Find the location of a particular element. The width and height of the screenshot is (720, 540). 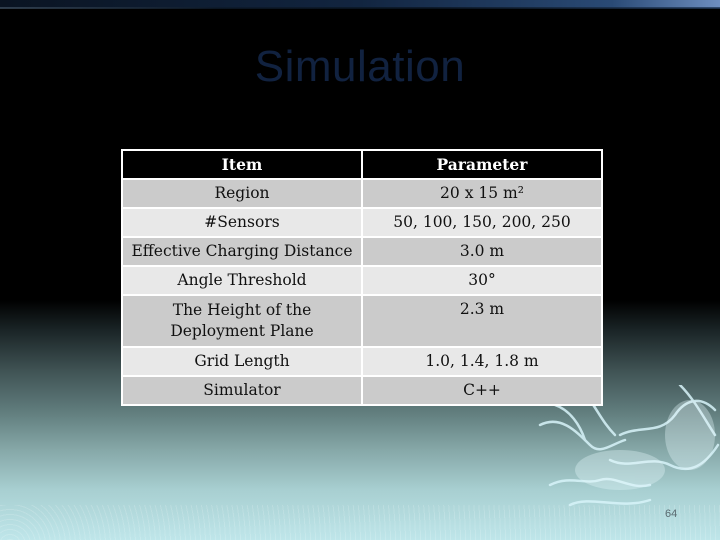

table-row: The Height of the Deployment Plane 2.3 m is located at coordinates (362, 321).